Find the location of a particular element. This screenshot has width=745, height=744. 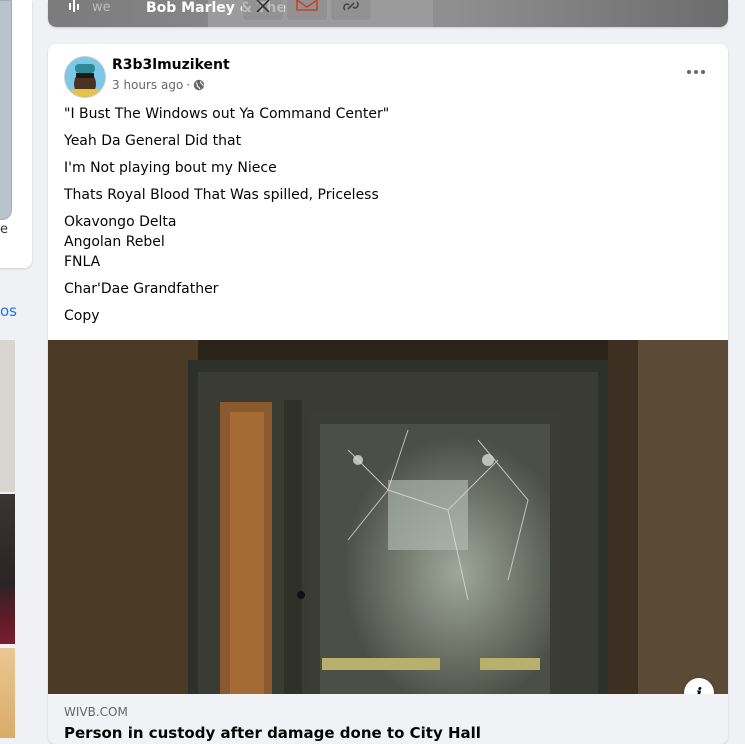

post-line: Okavongo Delta is located at coordinates (120, 222).